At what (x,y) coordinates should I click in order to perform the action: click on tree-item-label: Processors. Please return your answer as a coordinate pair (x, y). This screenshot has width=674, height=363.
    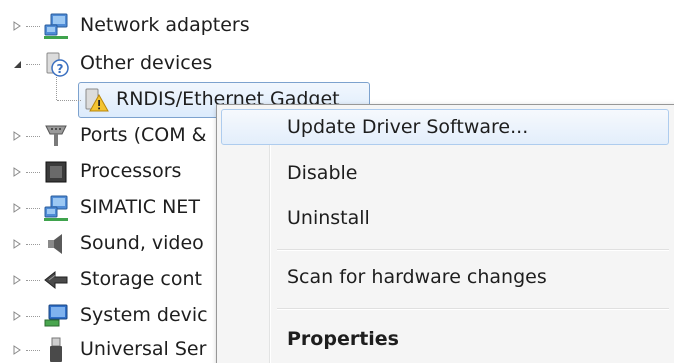
    Looking at the image, I should click on (131, 171).